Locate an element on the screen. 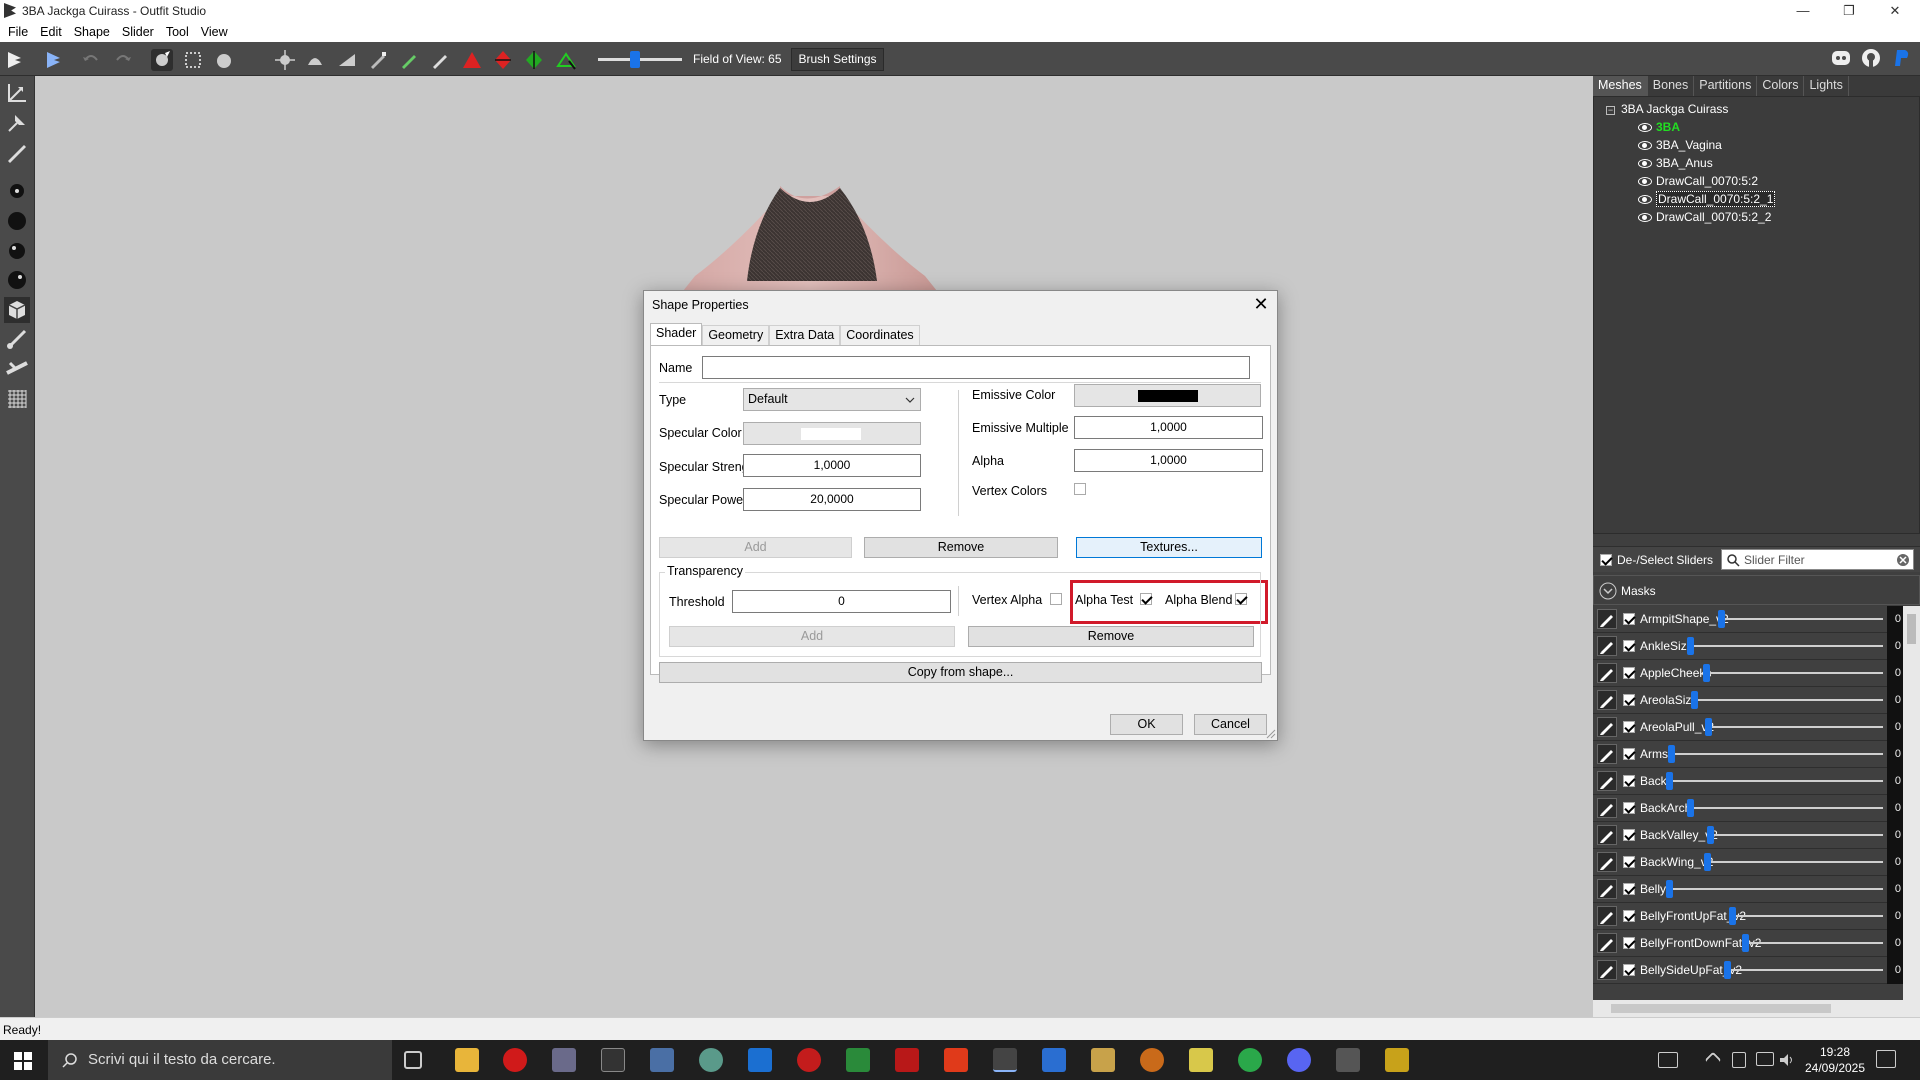 The width and height of the screenshot is (1920, 1080). slider-row: ArmpitShape_v2 0 is located at coordinates (1748, 619).